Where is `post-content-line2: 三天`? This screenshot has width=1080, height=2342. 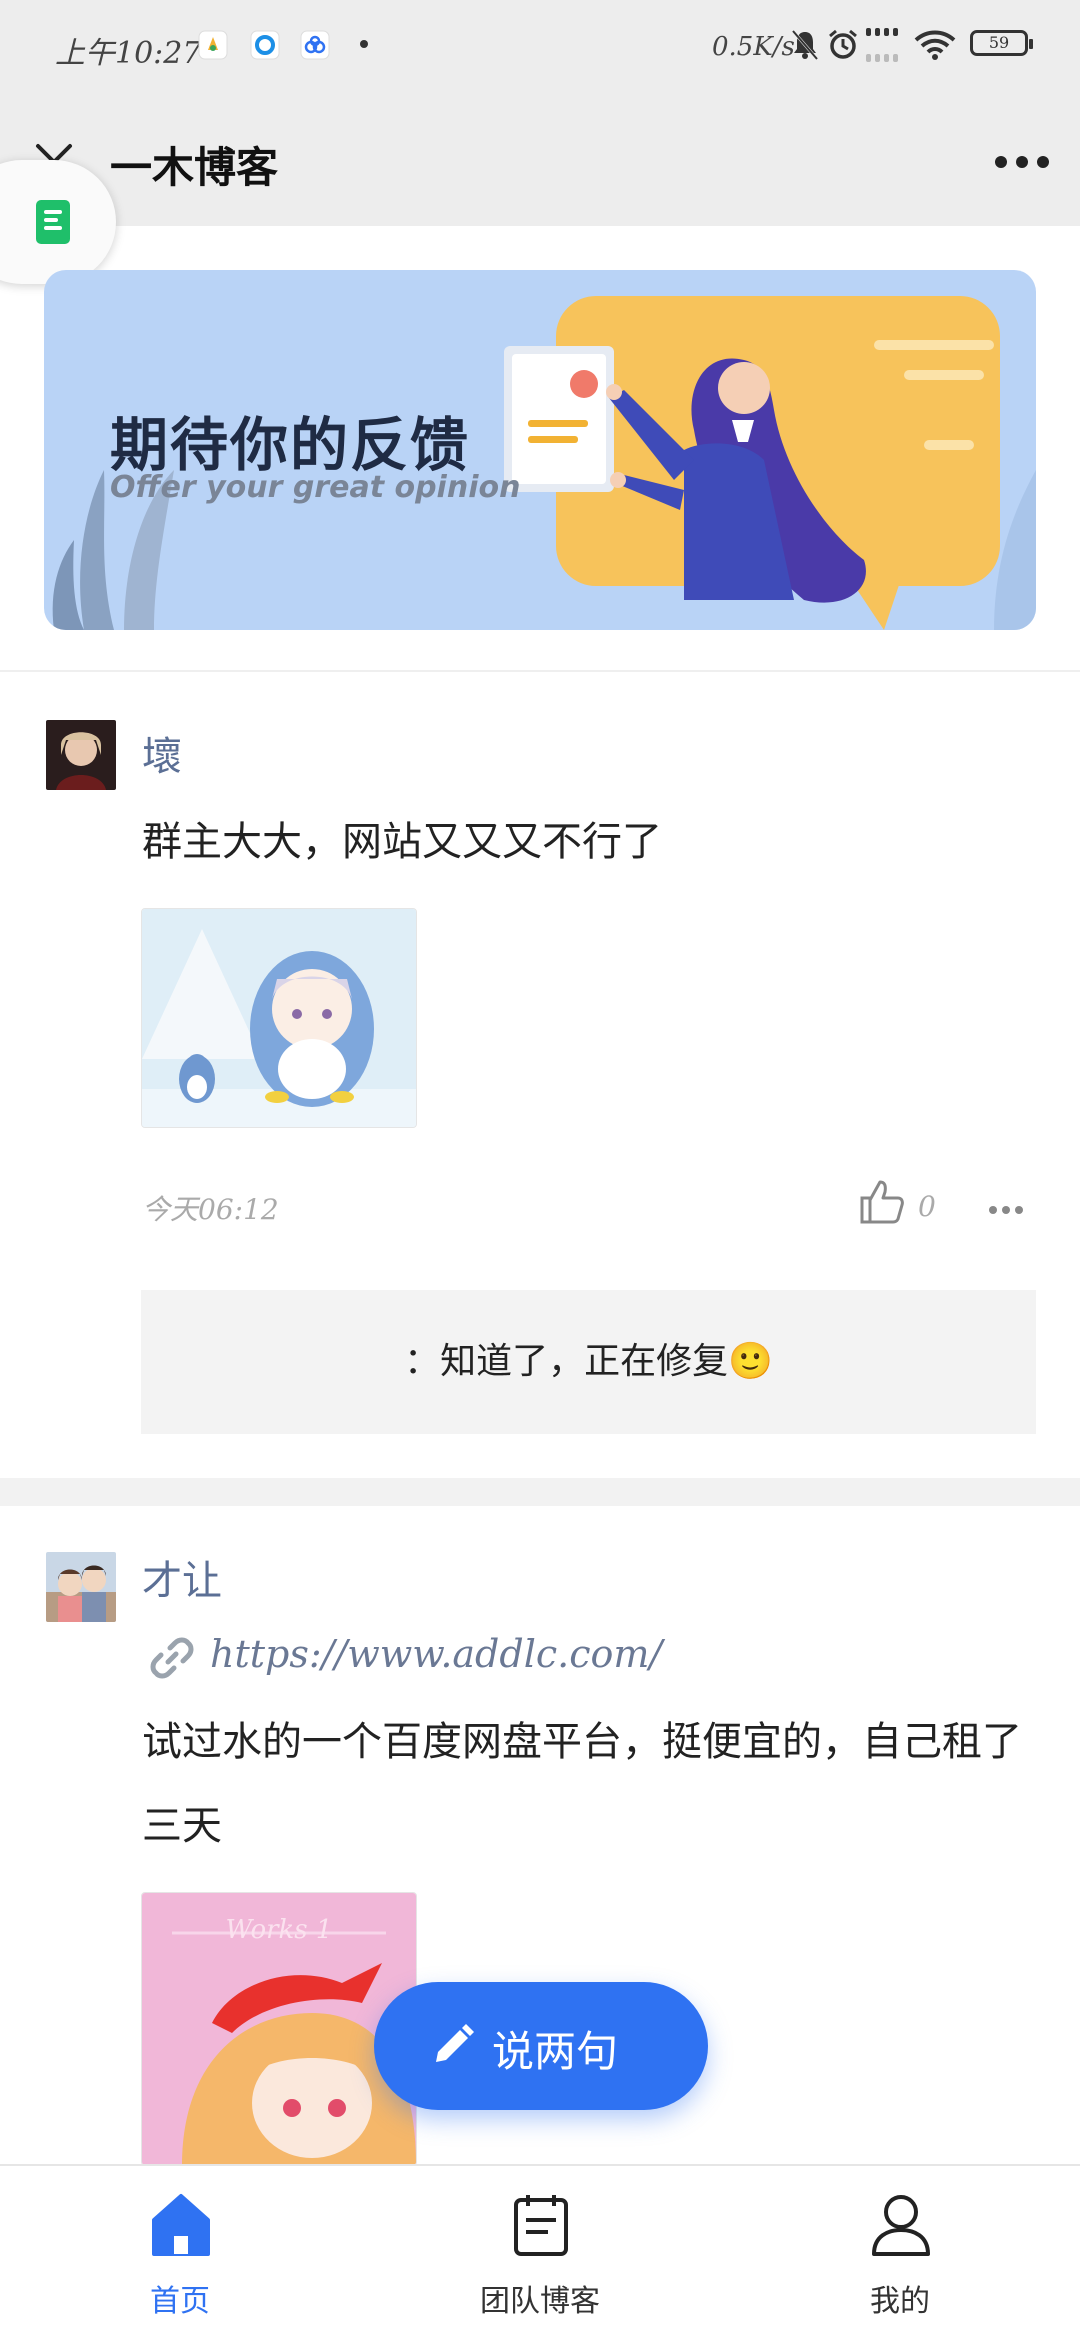
post-content-line2: 三天 is located at coordinates (182, 1826).